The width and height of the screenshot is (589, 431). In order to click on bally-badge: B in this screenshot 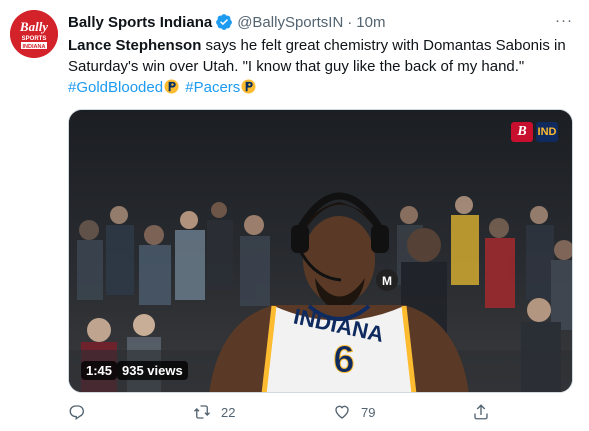, I will do `click(522, 132)`.